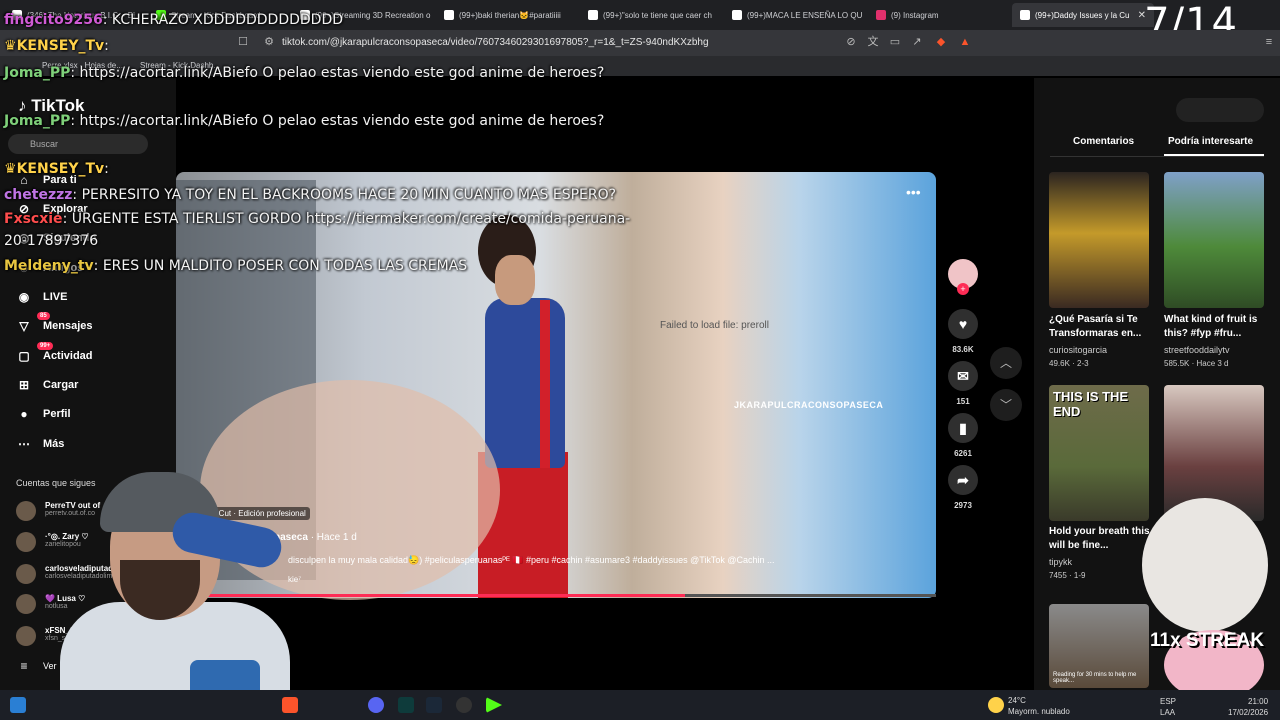 The width and height of the screenshot is (1280, 720). I want to click on recommended-author: curiositogarcia, so click(1078, 350).